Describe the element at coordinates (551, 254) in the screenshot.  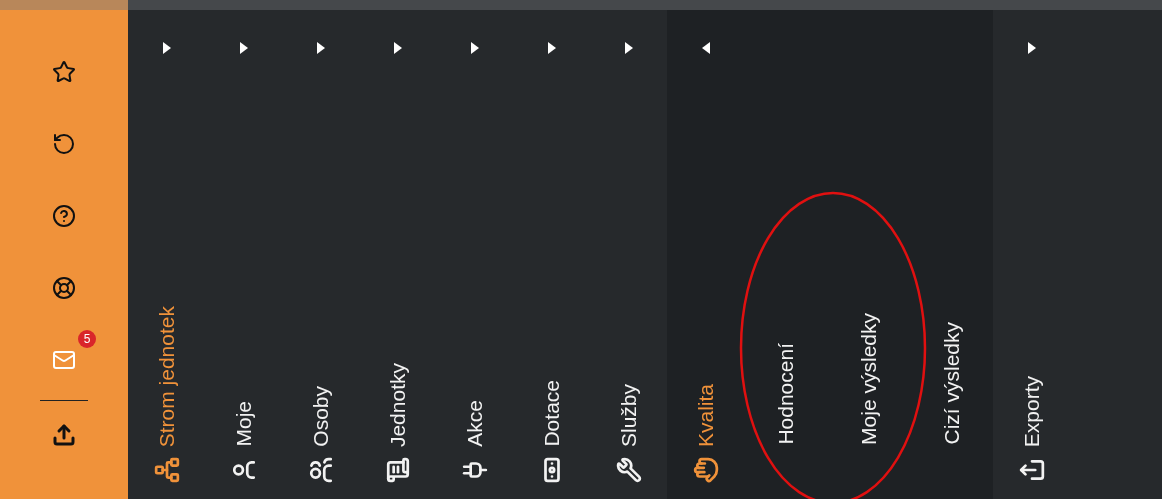
I see `menu-item: Dotace` at that location.